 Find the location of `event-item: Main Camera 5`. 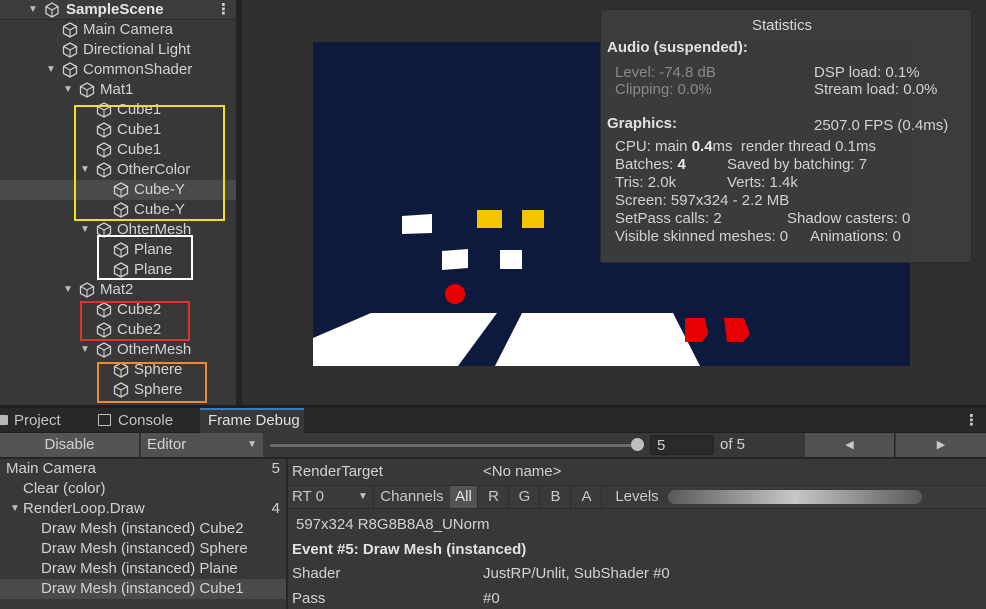

event-item: Main Camera 5 is located at coordinates (143, 469).